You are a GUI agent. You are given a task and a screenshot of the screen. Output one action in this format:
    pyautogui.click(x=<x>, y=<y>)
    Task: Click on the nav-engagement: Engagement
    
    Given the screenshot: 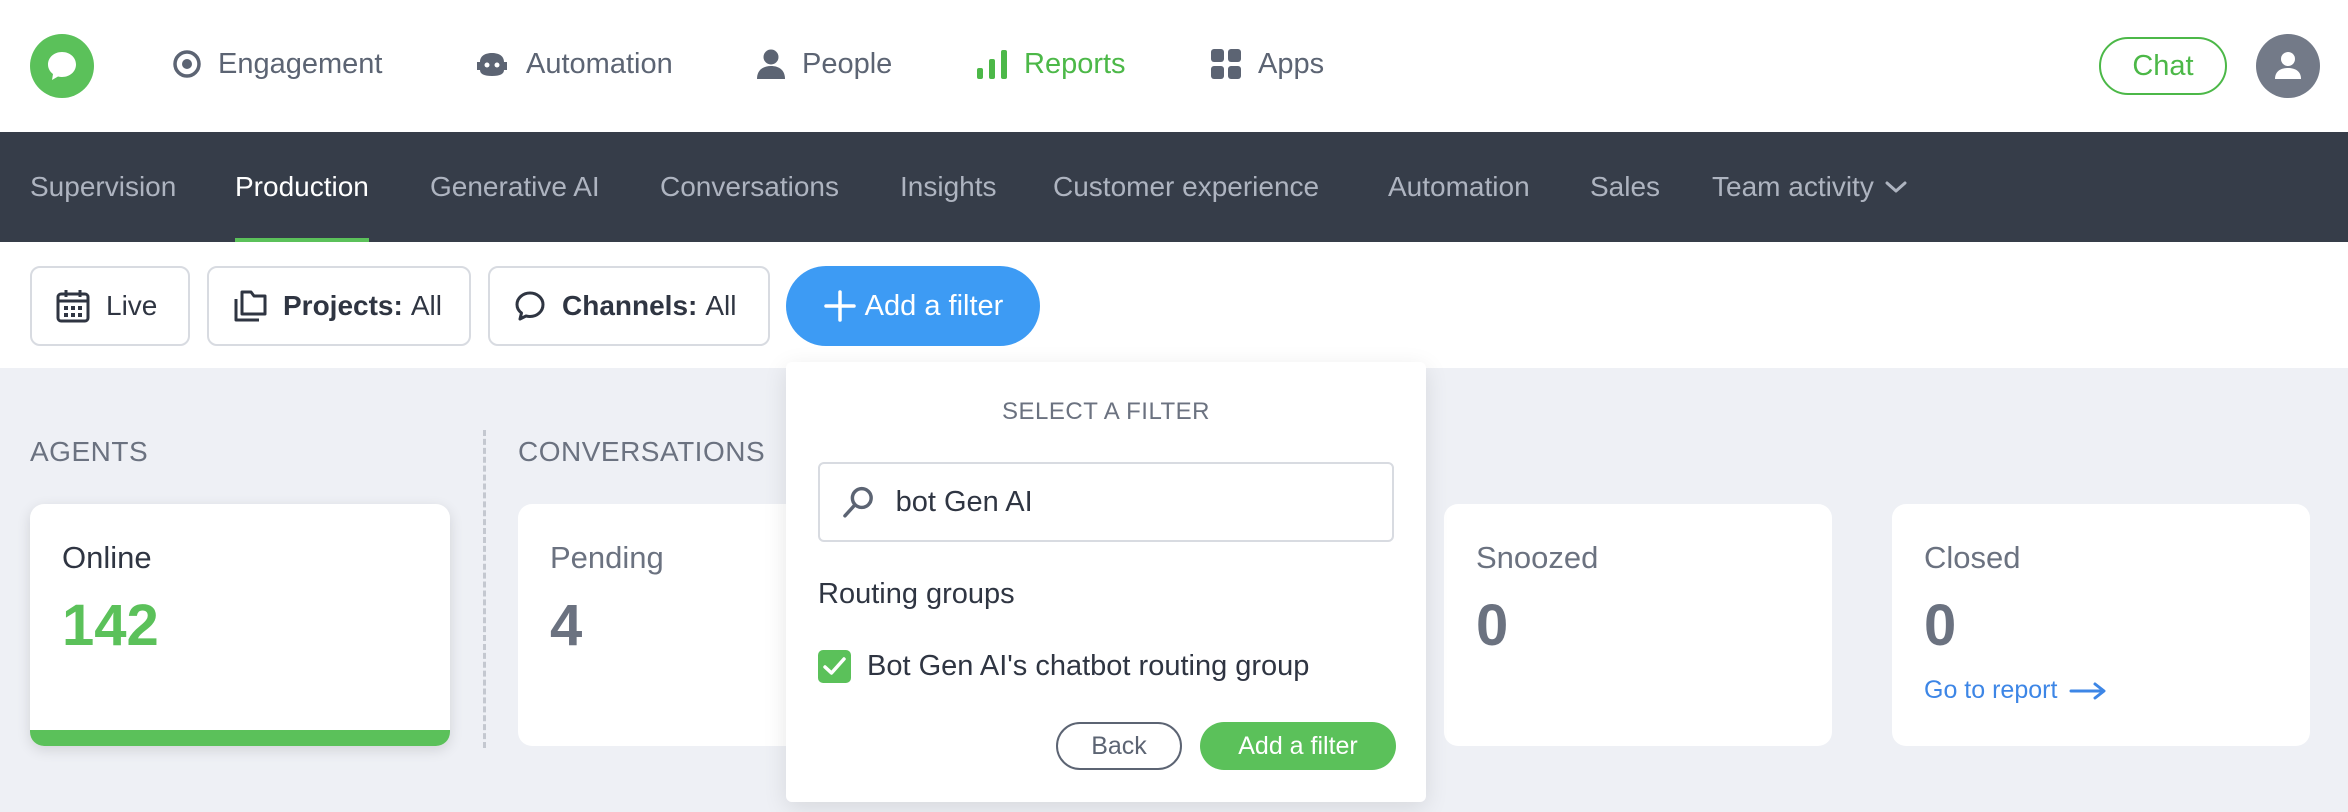 What is the action you would take?
    pyautogui.click(x=277, y=64)
    